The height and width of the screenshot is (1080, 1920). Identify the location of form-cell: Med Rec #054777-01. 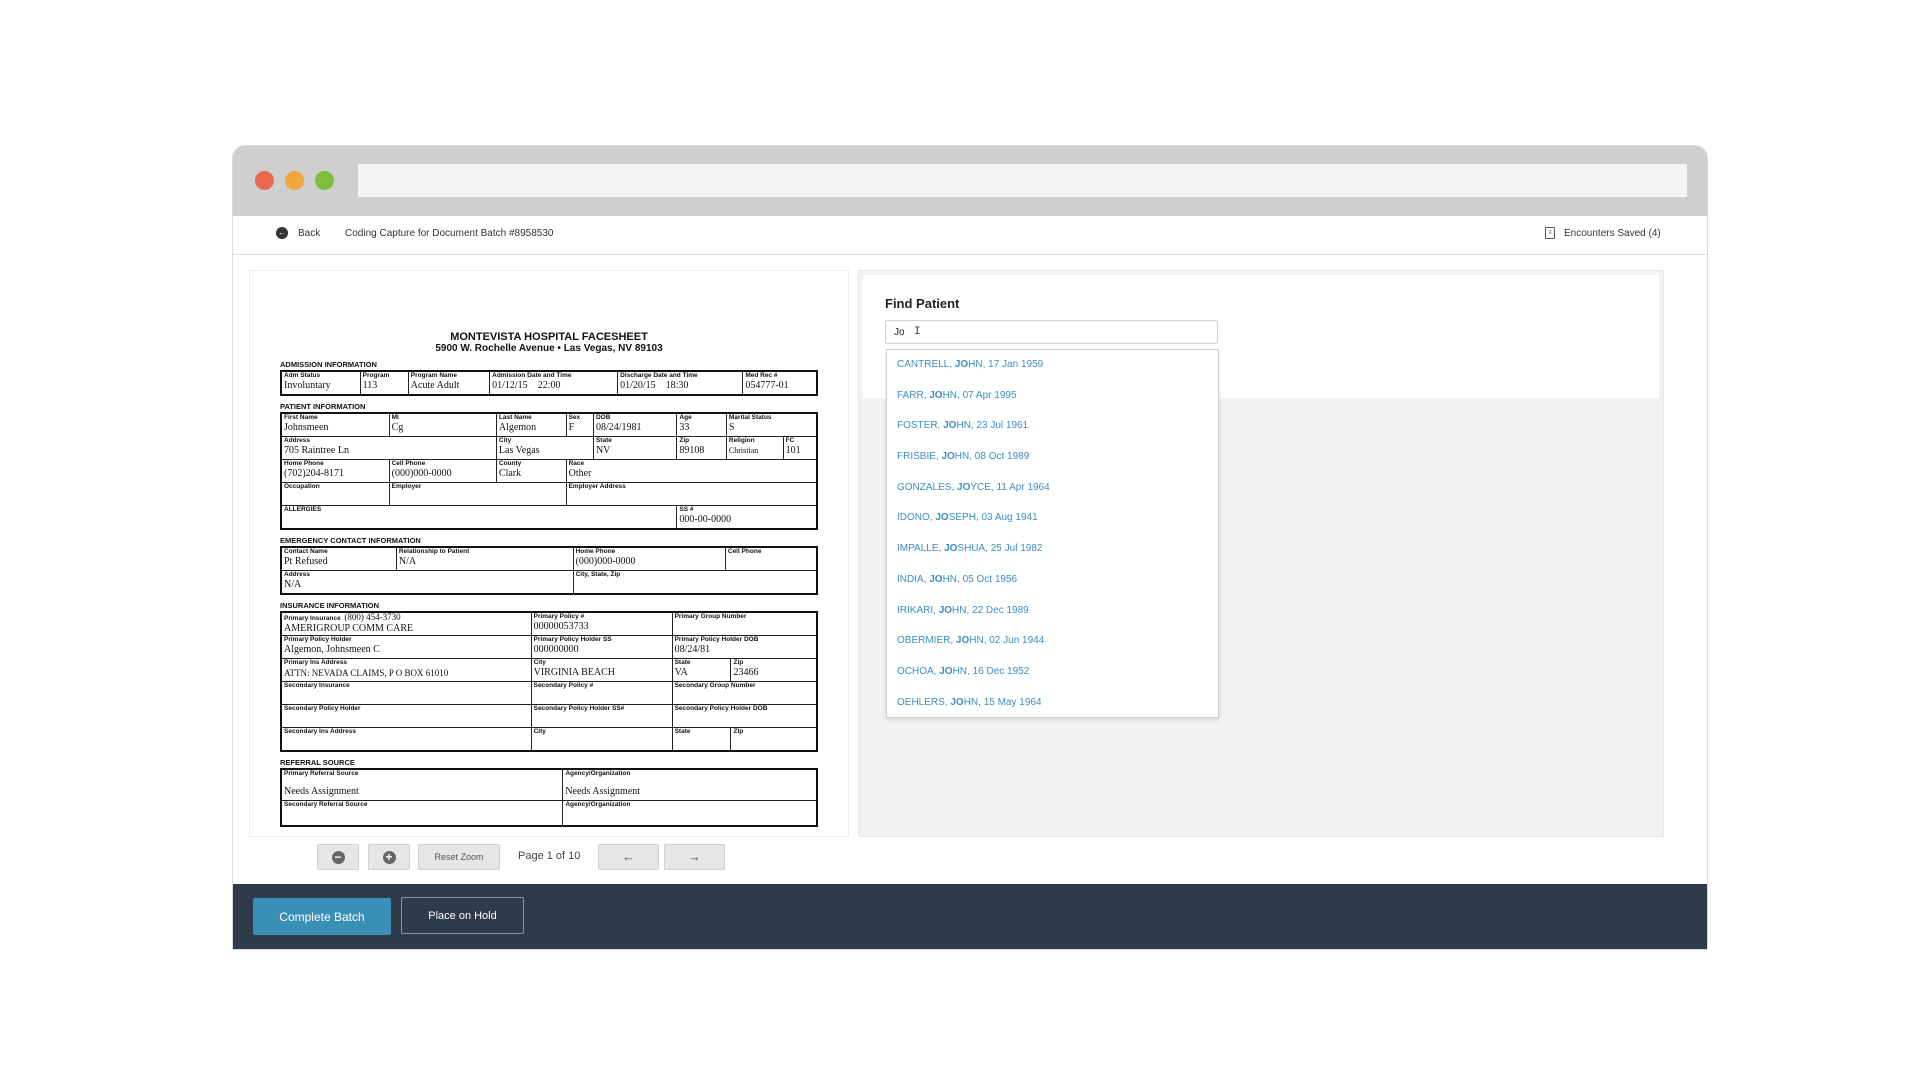
(780, 383).